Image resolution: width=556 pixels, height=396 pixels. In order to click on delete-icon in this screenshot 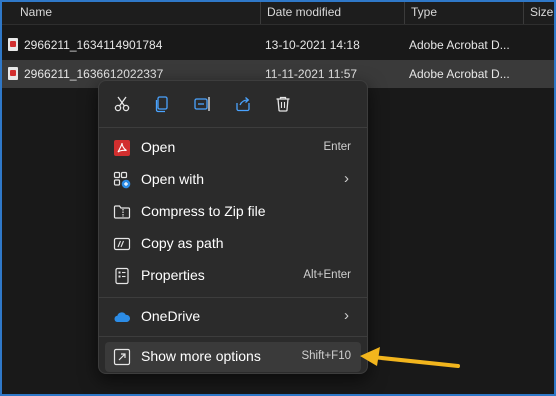, I will do `click(283, 104)`.